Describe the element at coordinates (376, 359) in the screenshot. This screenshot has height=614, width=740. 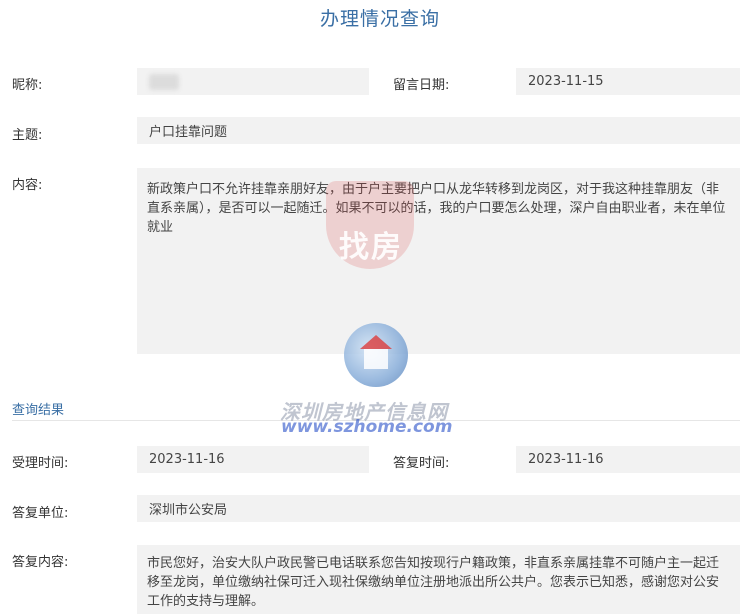
I see `watermark-house-body-icon` at that location.